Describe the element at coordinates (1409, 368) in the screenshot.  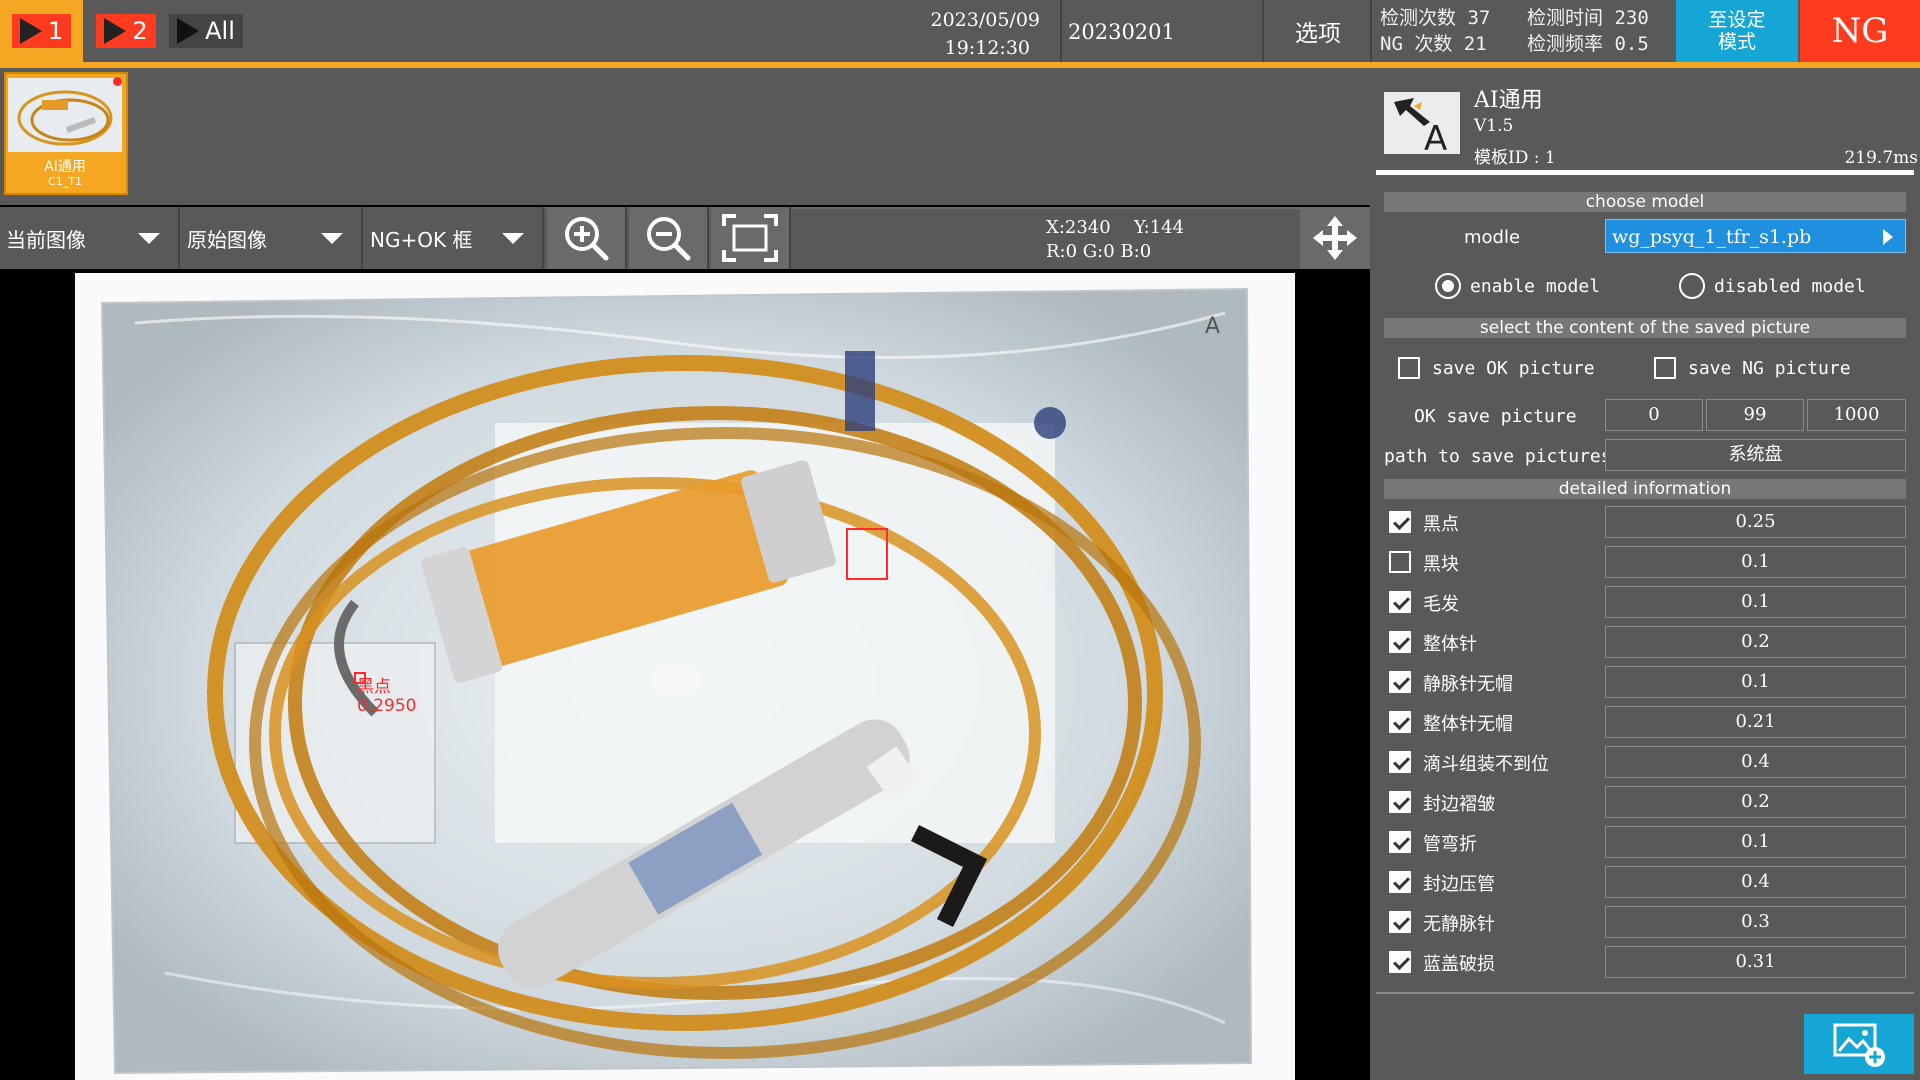
I see `save-ok-checkbox` at that location.